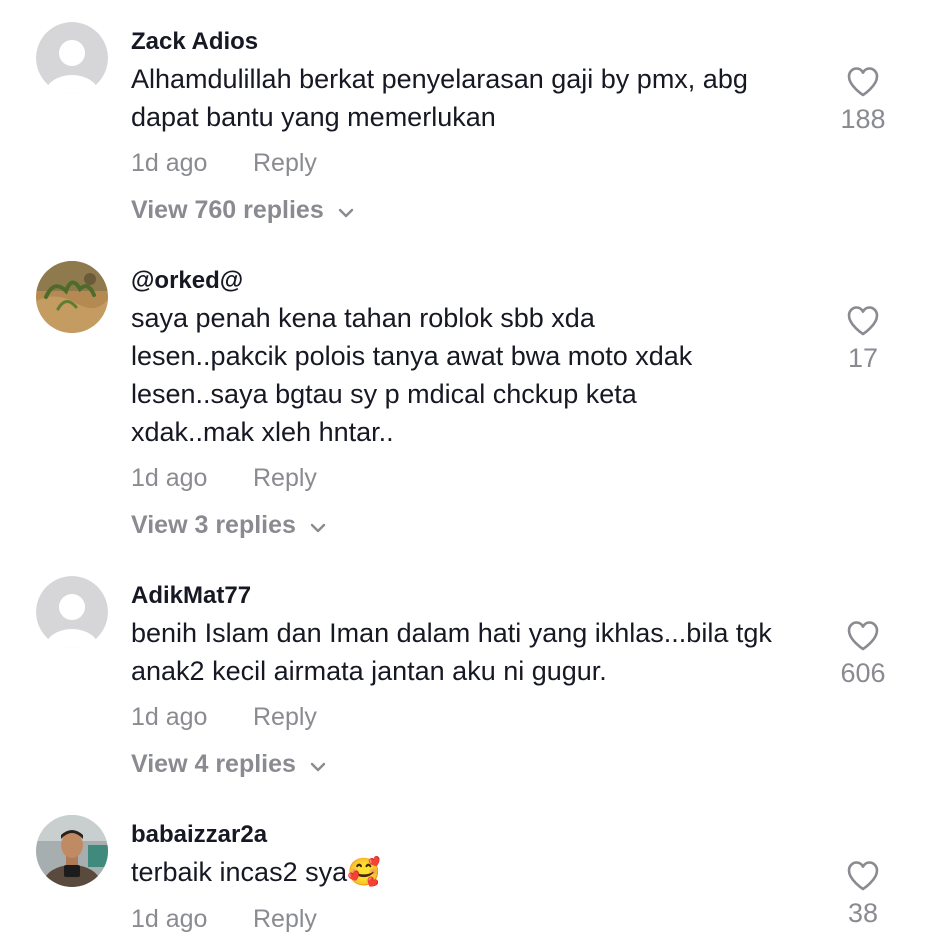  What do you see at coordinates (863, 358) in the screenshot?
I see `like-count: 17` at bounding box center [863, 358].